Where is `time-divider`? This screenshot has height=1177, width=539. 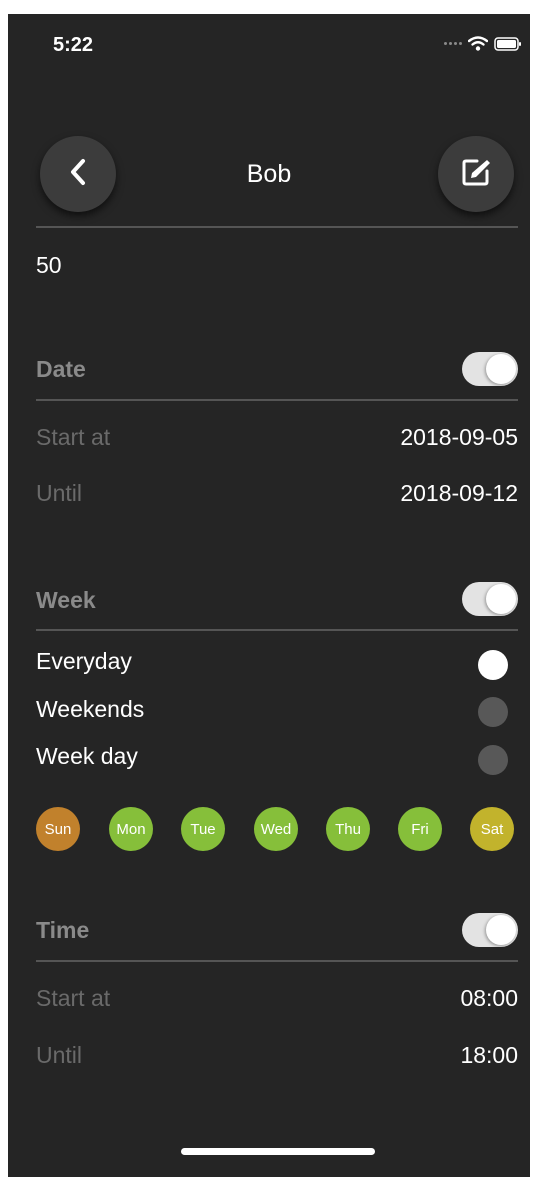
time-divider is located at coordinates (277, 961).